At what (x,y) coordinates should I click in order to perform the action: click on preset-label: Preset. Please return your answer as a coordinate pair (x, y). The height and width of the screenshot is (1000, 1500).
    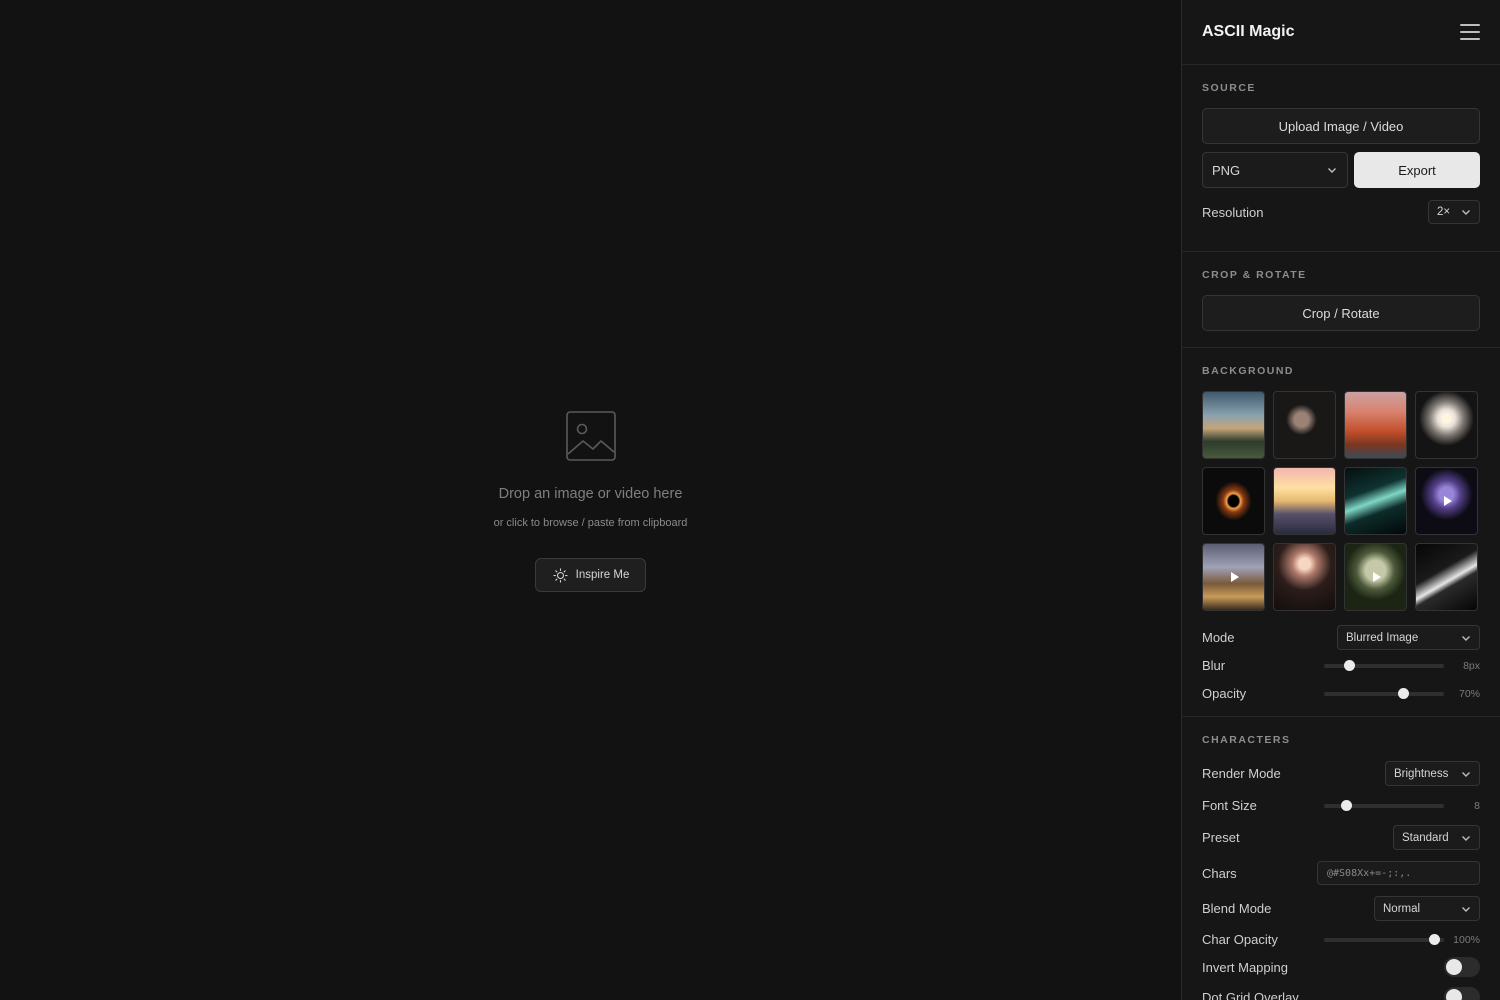
    Looking at the image, I should click on (1221, 837).